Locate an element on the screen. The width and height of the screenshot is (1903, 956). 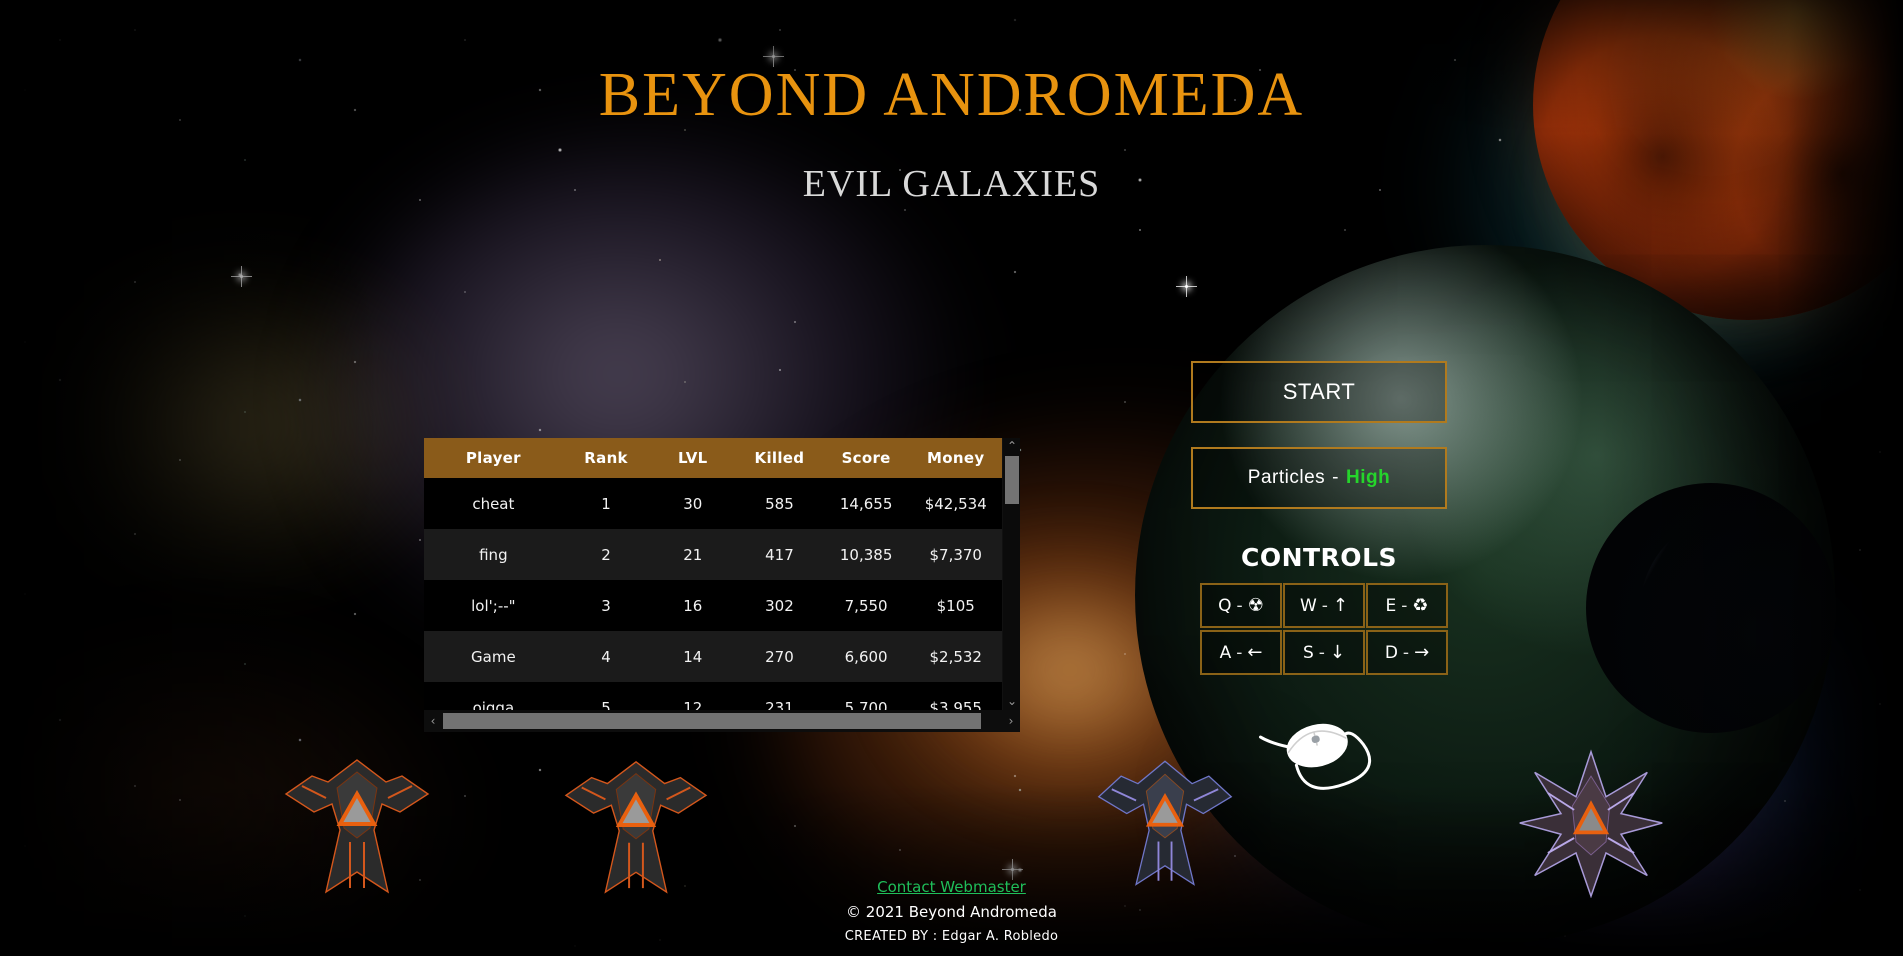
horizontal-scrollbar: ‹ › is located at coordinates (722, 721).